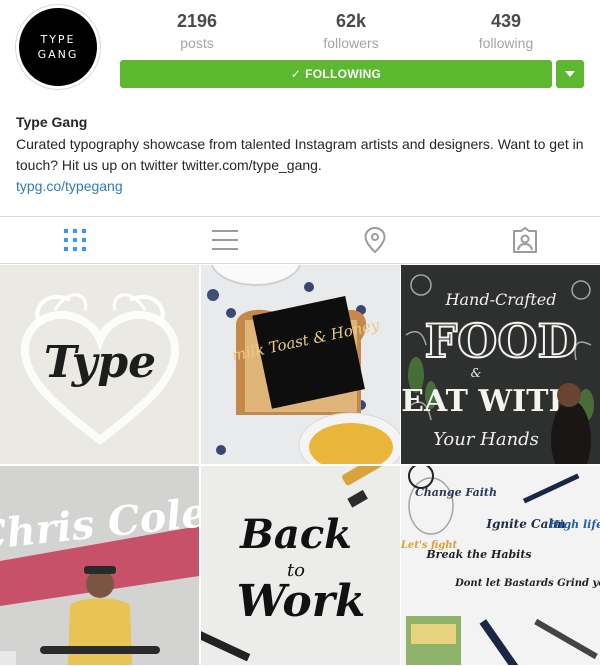  I want to click on following-button-label: FOLLOWING, so click(343, 74).